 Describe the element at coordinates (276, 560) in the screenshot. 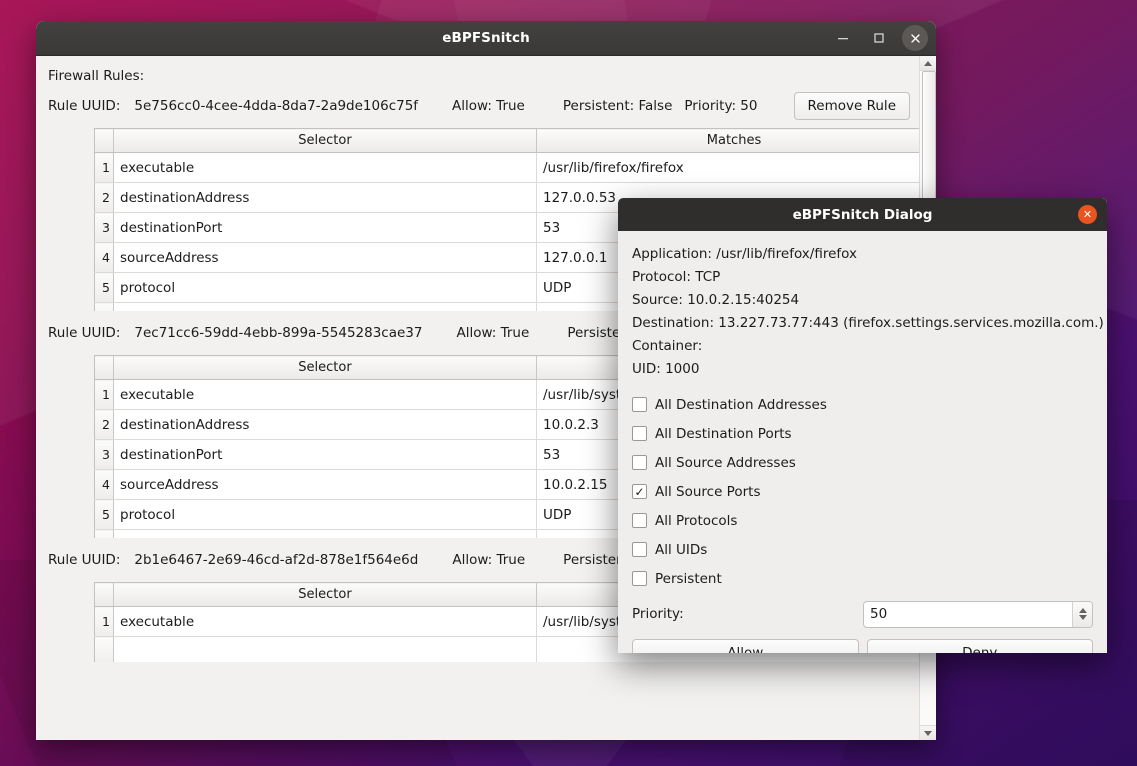

I see `rule-uuid-value: 2b1e6467-2e69-46cd-af2d-878e1f564e6d` at that location.